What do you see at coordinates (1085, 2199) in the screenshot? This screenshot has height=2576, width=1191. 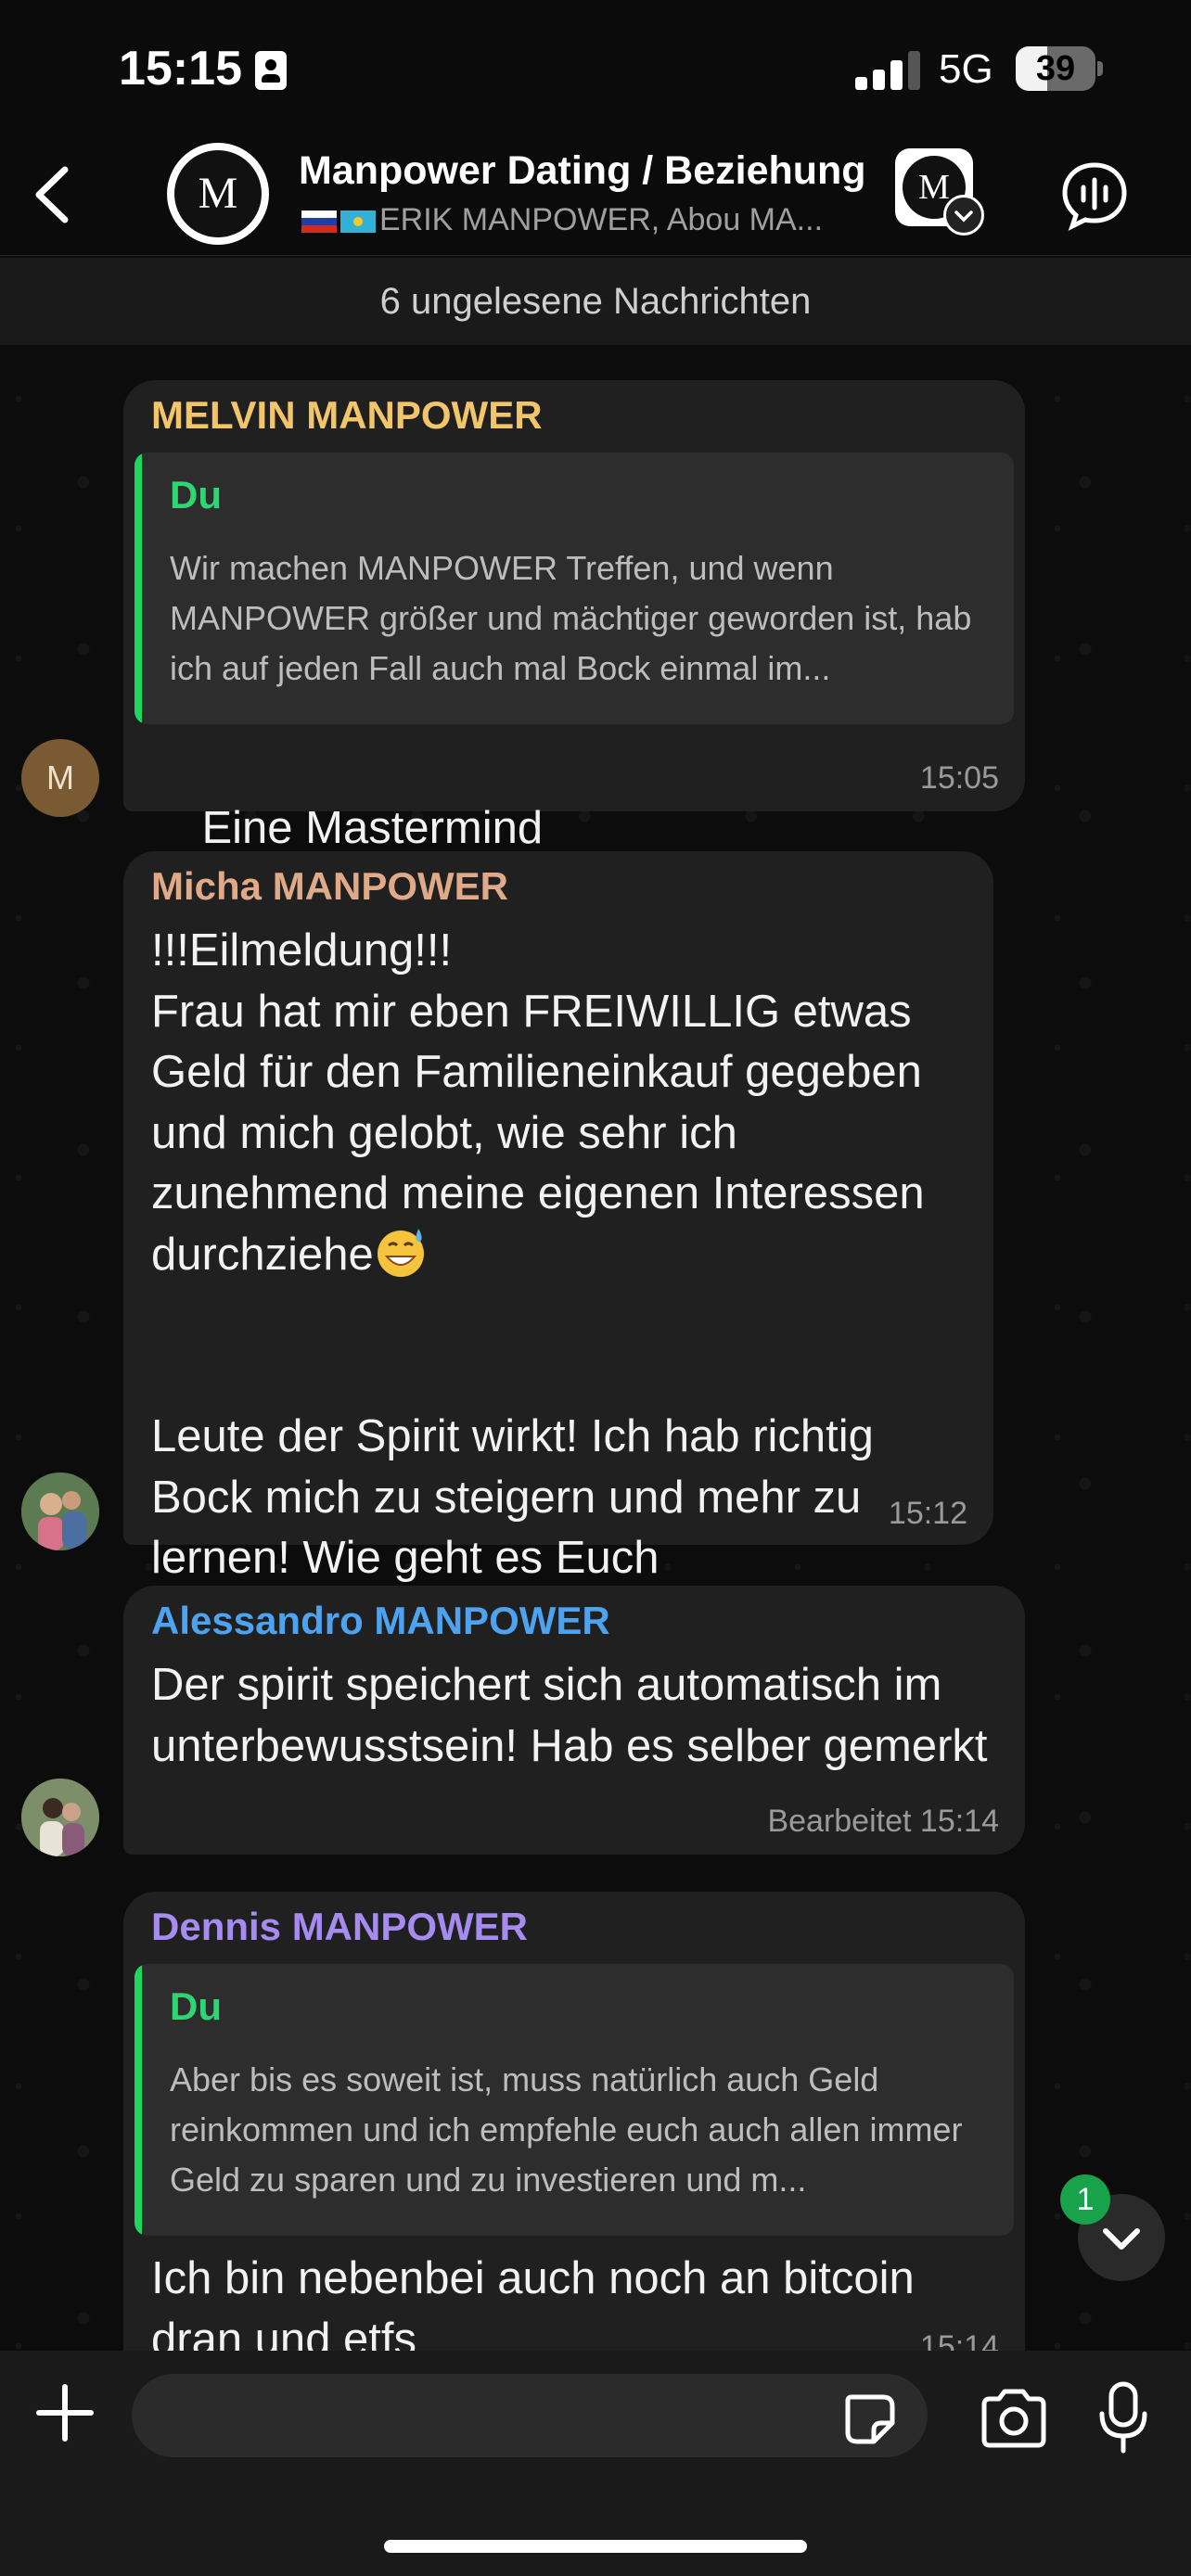 I see `unread-count-badge: 1` at bounding box center [1085, 2199].